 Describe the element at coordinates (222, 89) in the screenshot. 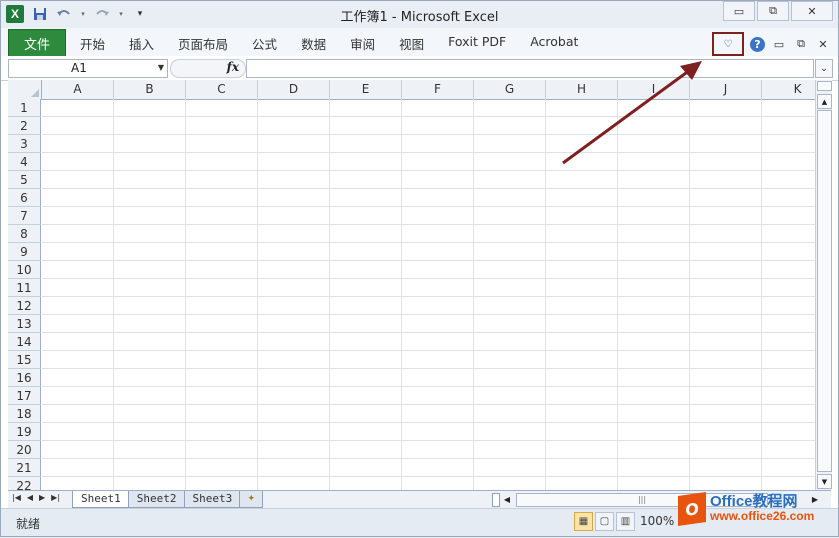

I see `column-header-c: C` at that location.